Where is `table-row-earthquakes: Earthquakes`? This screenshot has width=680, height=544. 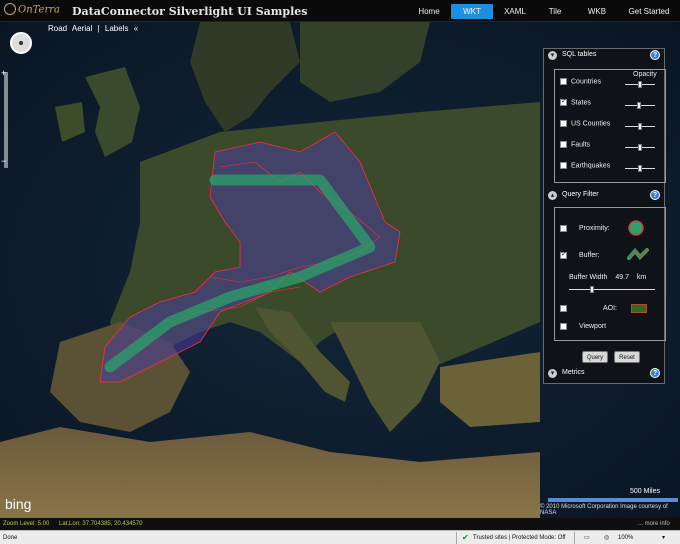
table-row-earthquakes: Earthquakes is located at coordinates (585, 165).